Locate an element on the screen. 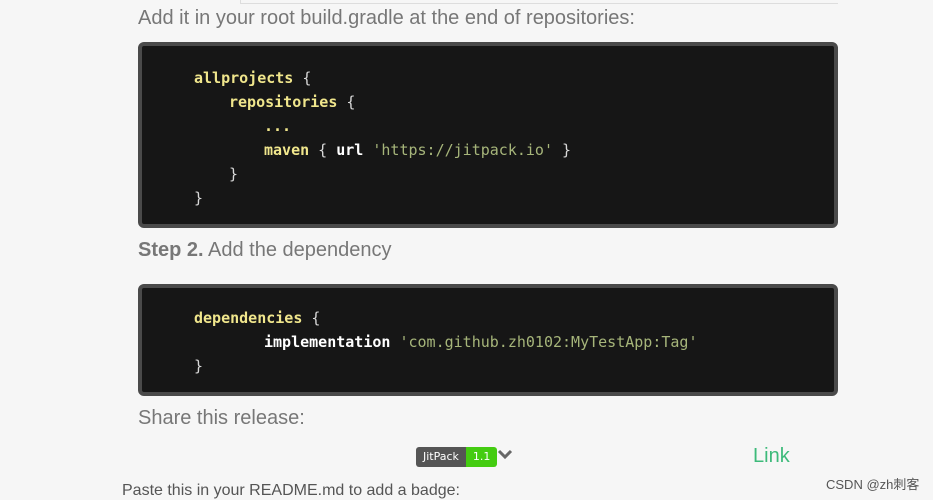 The image size is (933, 500). code-line-5: } is located at coordinates (233, 174).